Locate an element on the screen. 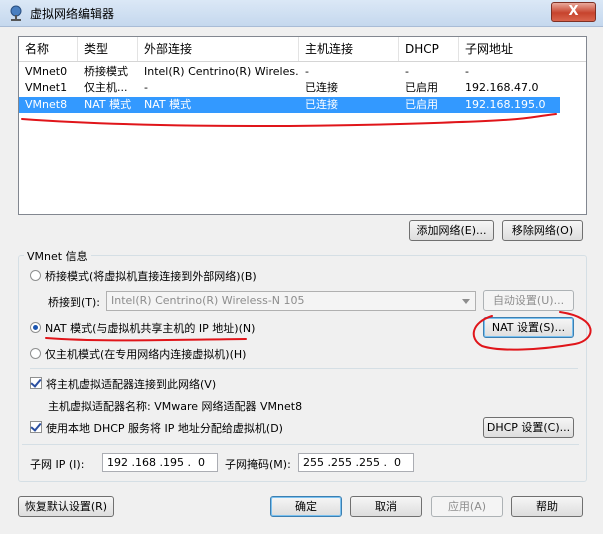 This screenshot has width=603, height=534. subnet-ip-label: 子网 IP (I): is located at coordinates (57, 464).